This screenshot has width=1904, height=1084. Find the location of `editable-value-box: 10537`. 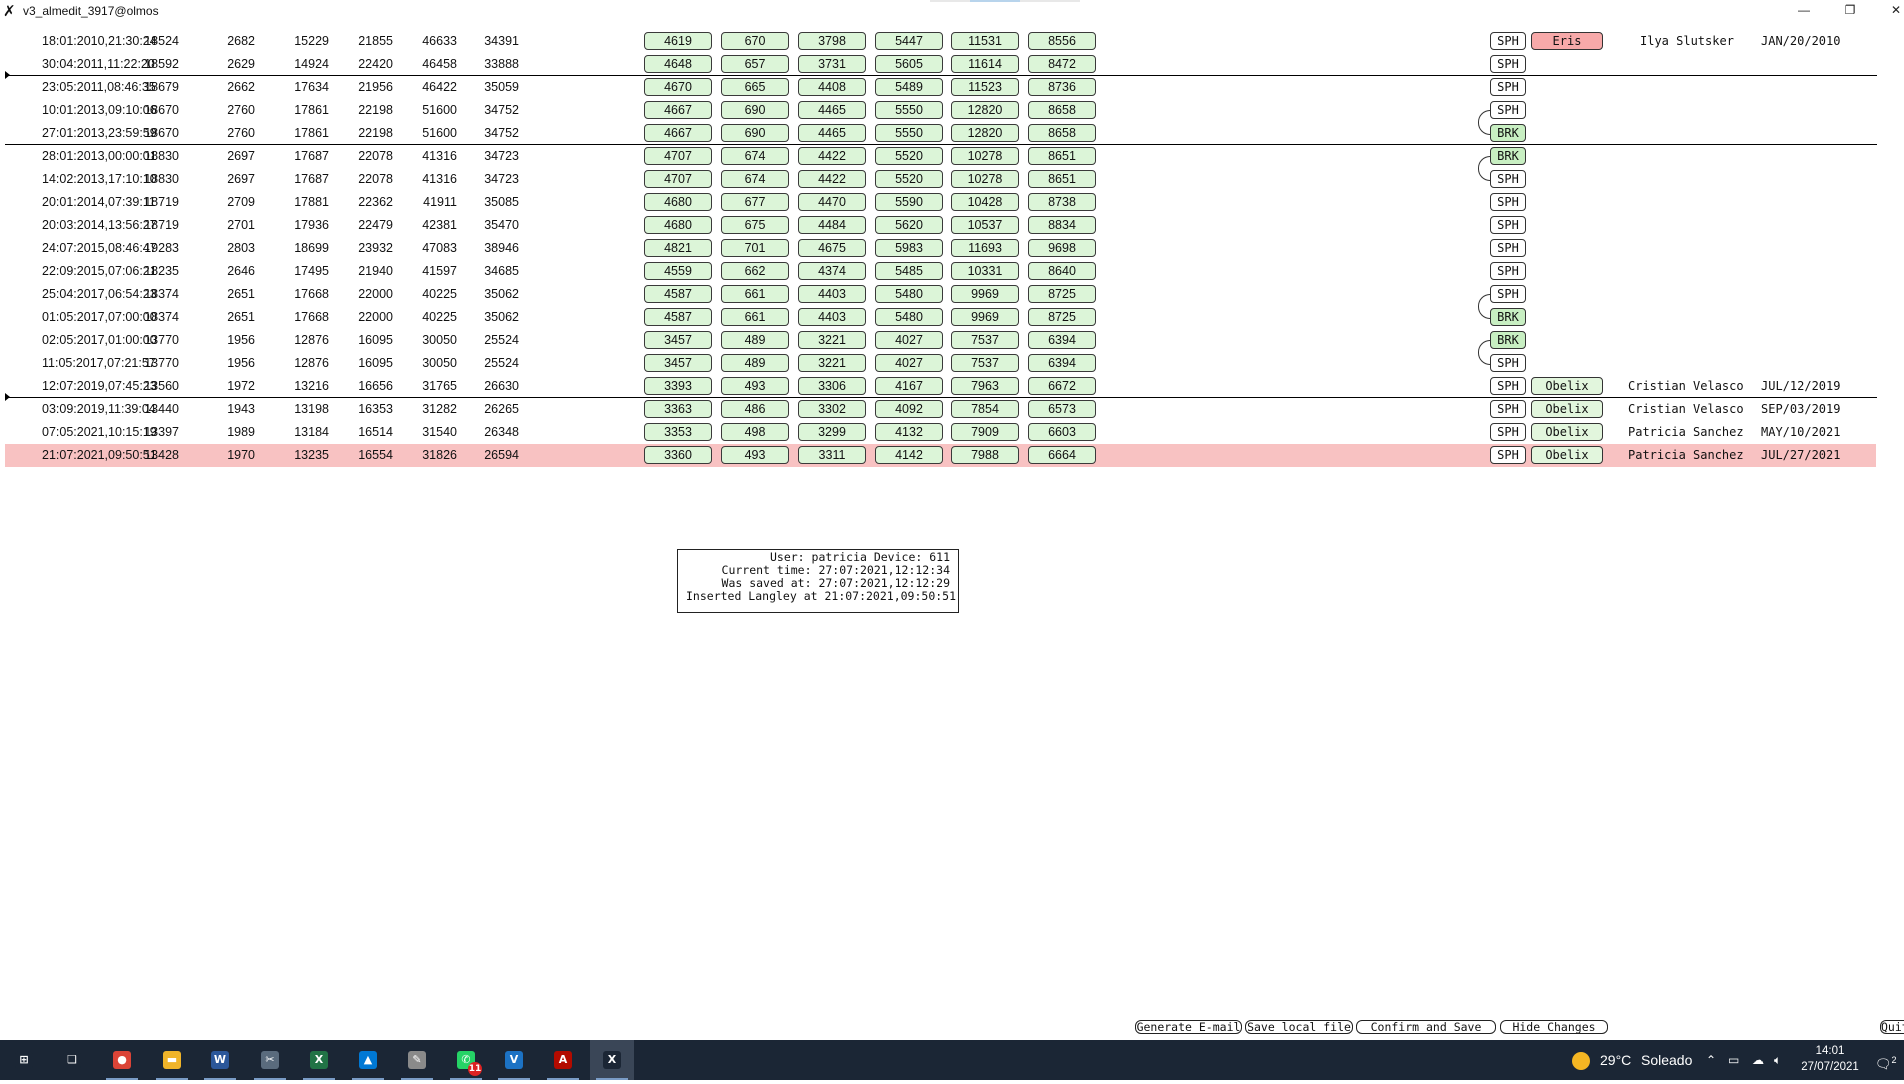

editable-value-box: 10537 is located at coordinates (985, 225).